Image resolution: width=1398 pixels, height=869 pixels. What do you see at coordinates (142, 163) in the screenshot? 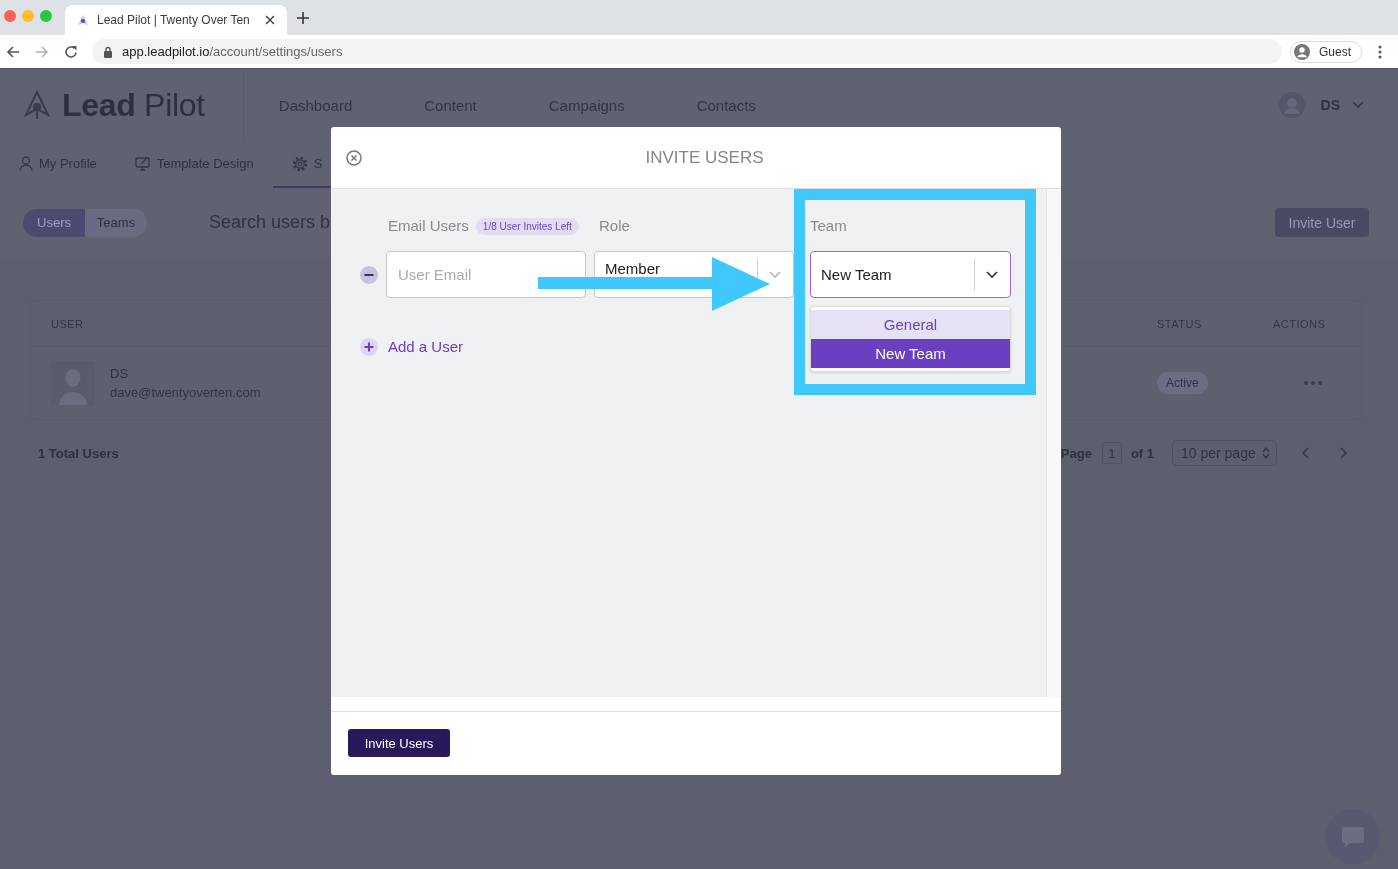
I see `monitor-pencil-icon` at bounding box center [142, 163].